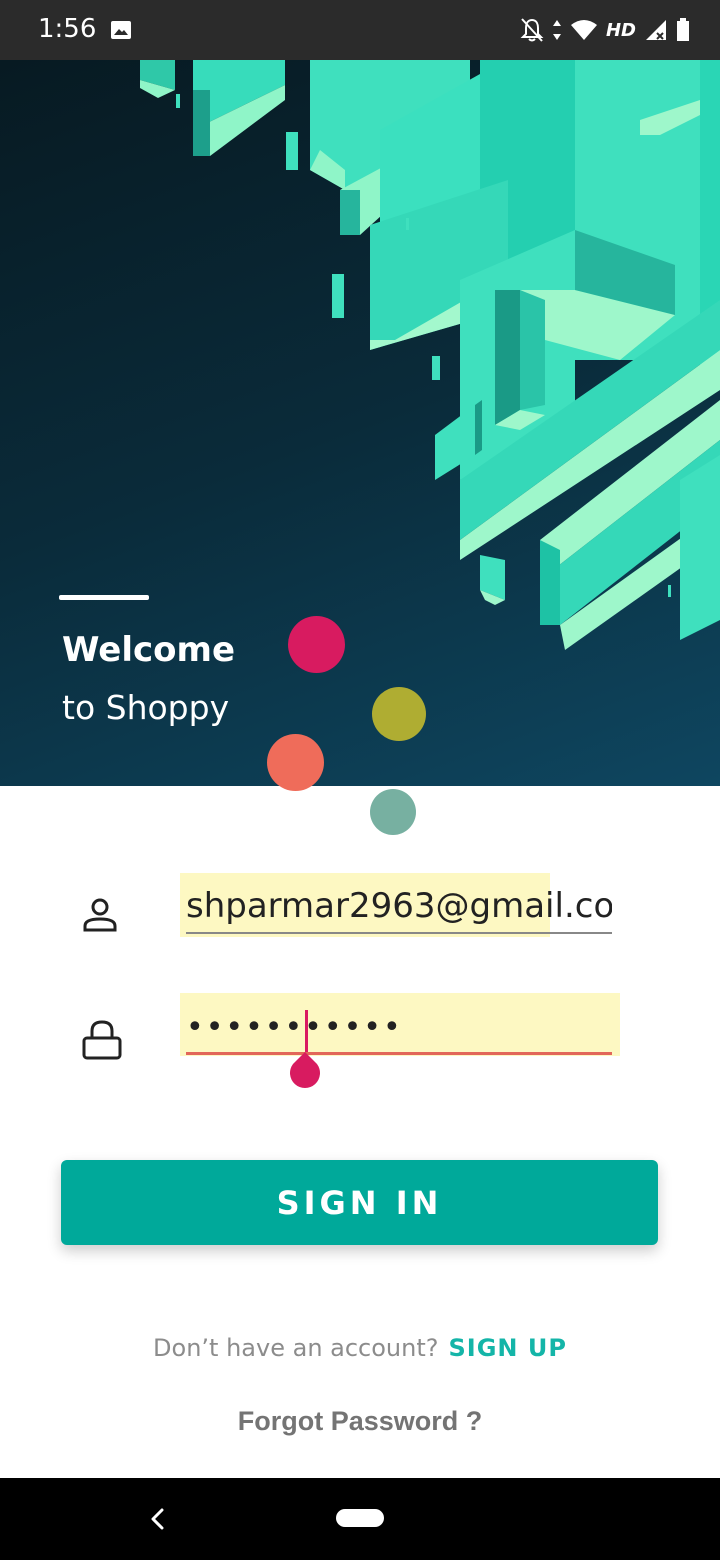  I want to click on status-bar: 1:56 HD, so click(360, 30).